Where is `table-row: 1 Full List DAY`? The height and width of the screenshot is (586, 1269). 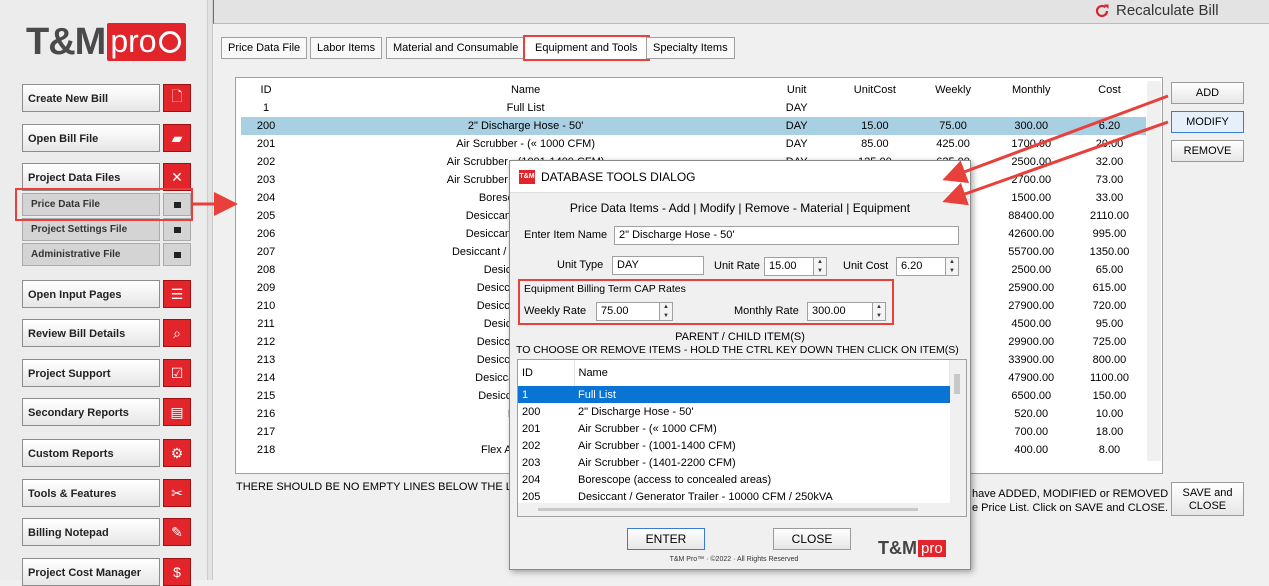
table-row: 1 Full List DAY is located at coordinates (693, 108).